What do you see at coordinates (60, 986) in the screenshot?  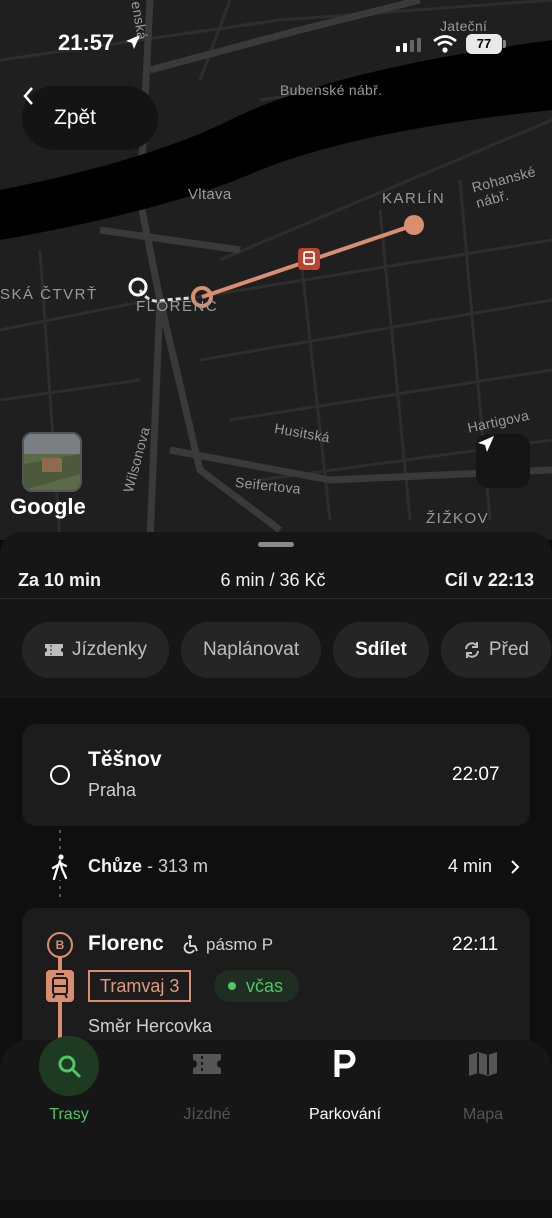 I see `tram-icon` at bounding box center [60, 986].